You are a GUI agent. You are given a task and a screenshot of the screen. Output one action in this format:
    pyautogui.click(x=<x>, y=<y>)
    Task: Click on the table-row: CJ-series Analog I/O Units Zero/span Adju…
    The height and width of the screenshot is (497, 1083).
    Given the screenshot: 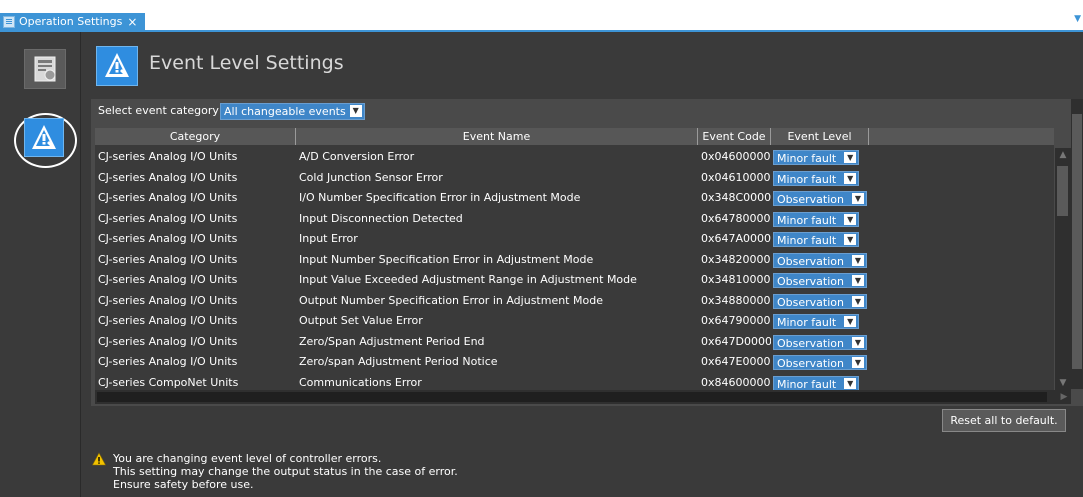 What is the action you would take?
    pyautogui.click(x=574, y=362)
    